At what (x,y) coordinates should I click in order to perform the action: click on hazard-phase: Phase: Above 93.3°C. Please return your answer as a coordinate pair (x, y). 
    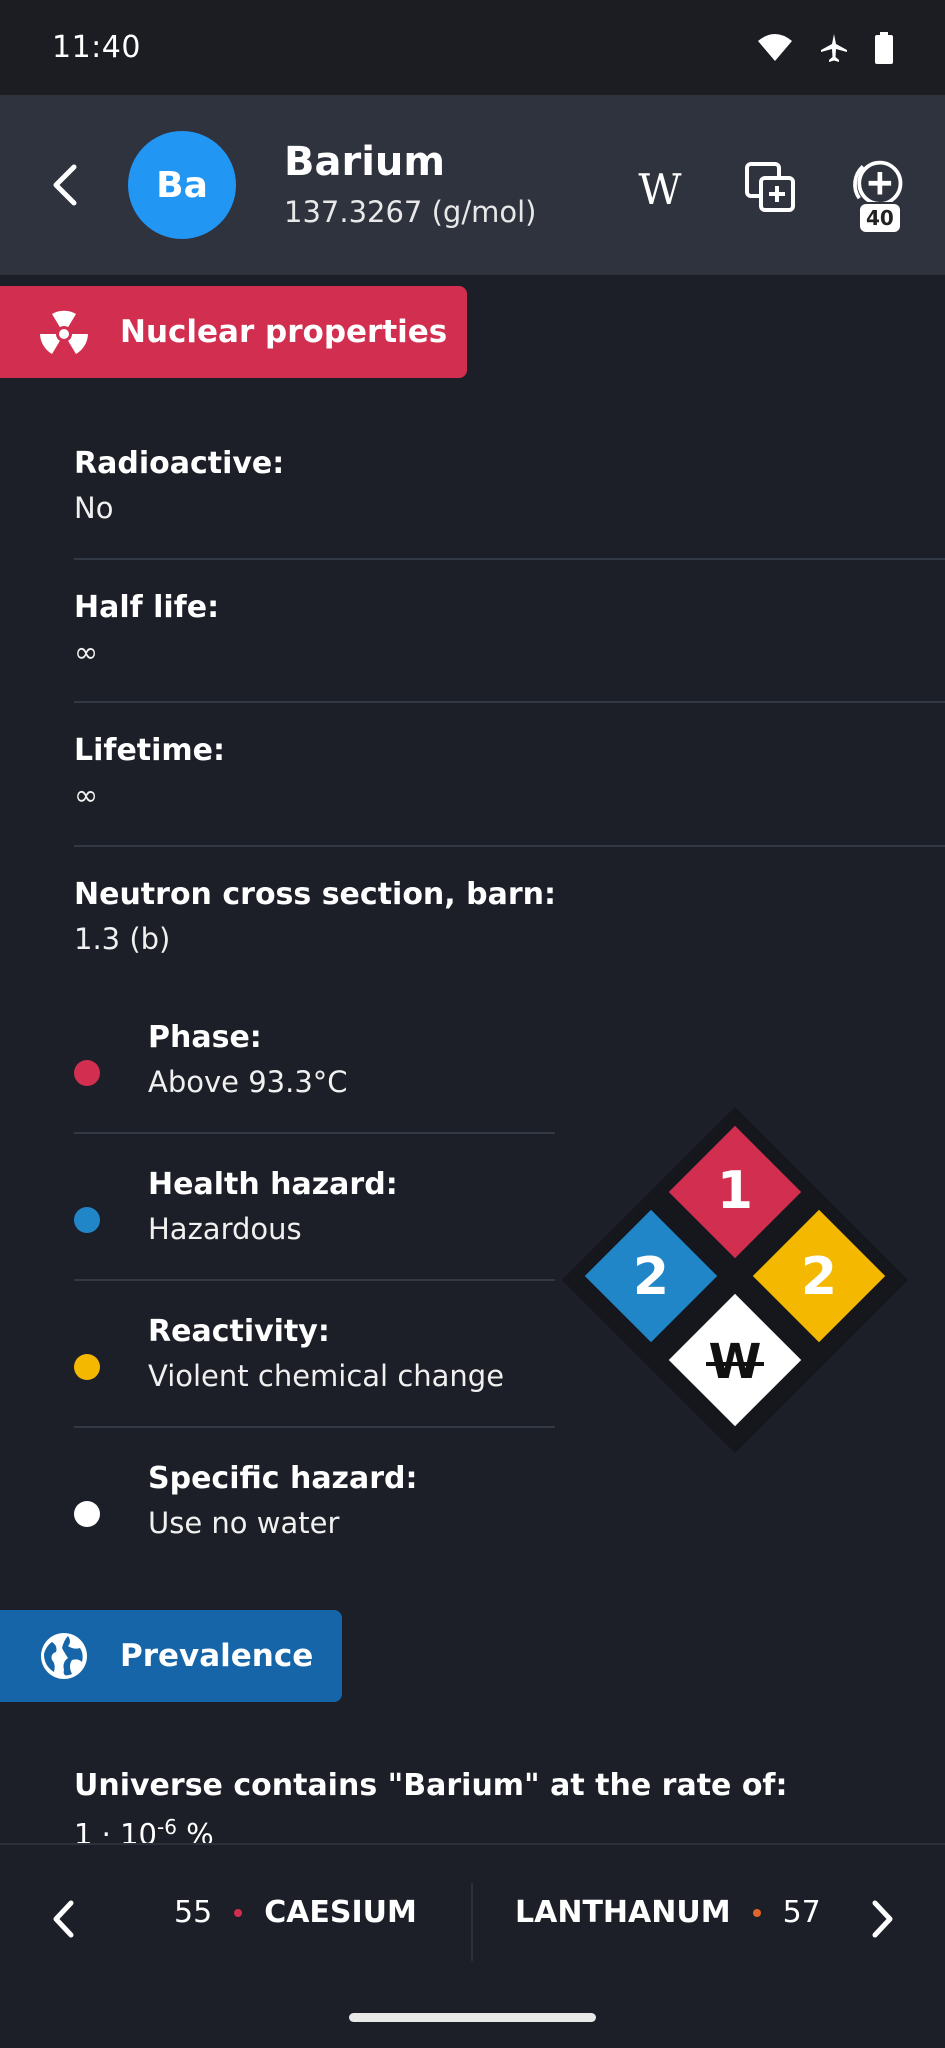
    Looking at the image, I should click on (314, 1073).